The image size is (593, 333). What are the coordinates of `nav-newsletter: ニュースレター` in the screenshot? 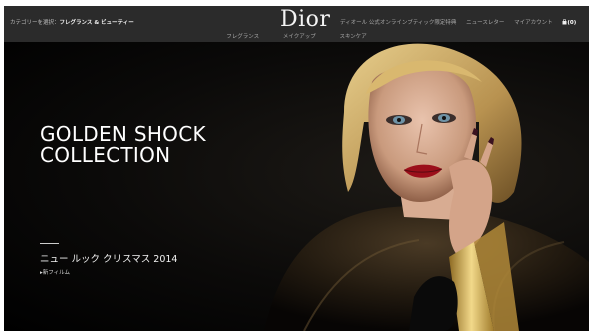 It's located at (485, 23).